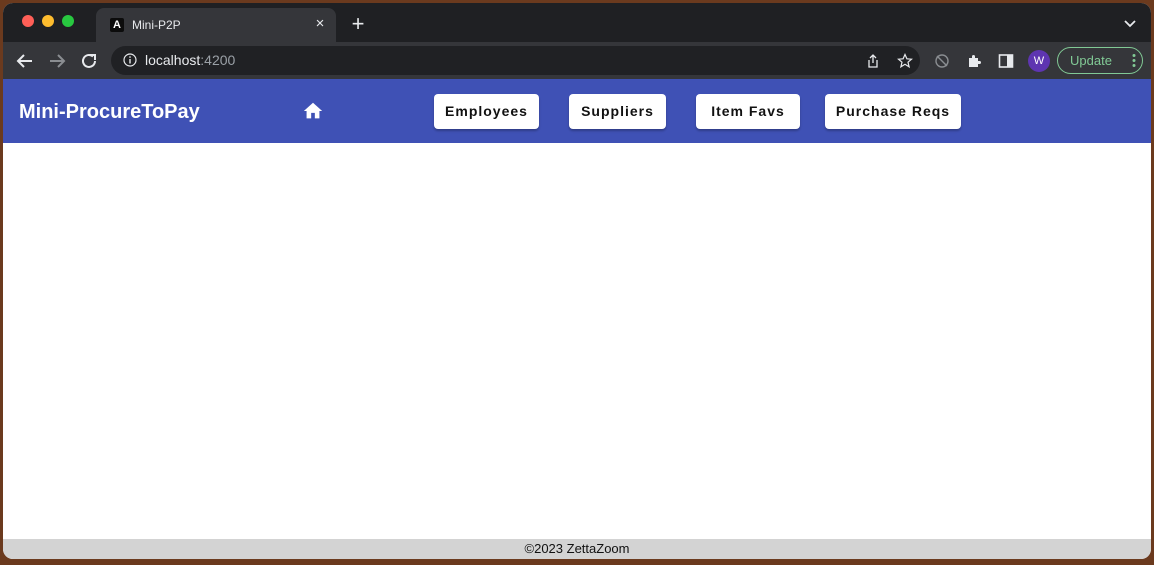  What do you see at coordinates (89, 61) in the screenshot?
I see `reload-icon` at bounding box center [89, 61].